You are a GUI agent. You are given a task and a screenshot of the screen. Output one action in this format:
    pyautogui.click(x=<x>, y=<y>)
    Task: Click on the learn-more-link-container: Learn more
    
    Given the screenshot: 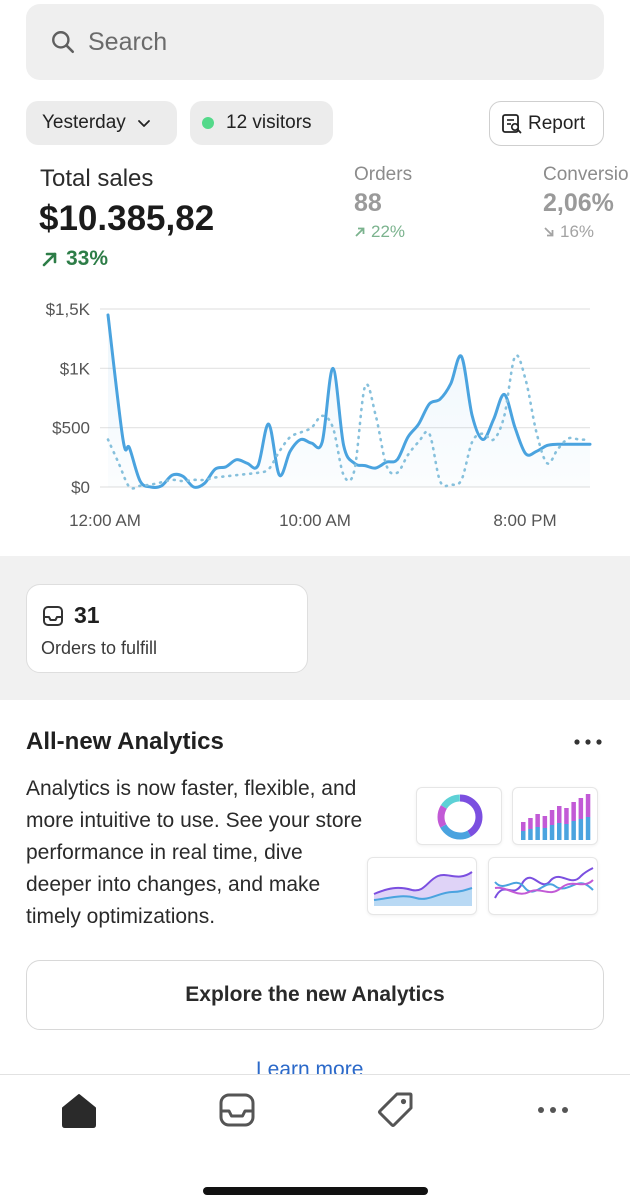 What is the action you would take?
    pyautogui.click(x=315, y=1066)
    